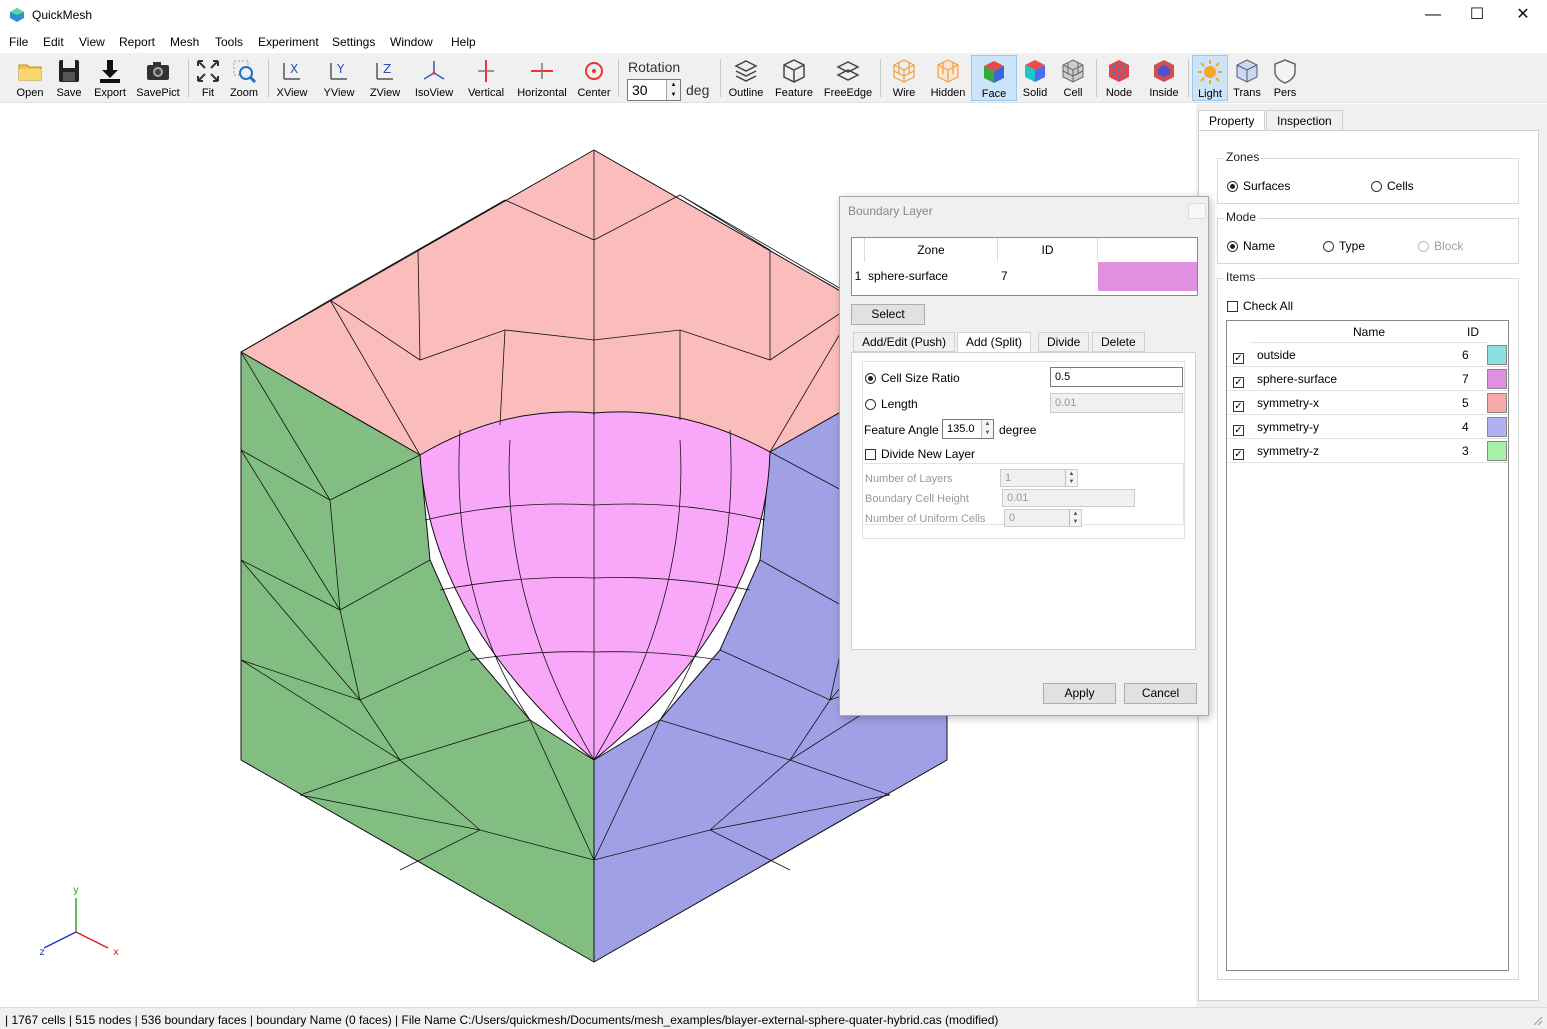  I want to click on zoom-button: Zoom, so click(244, 78).